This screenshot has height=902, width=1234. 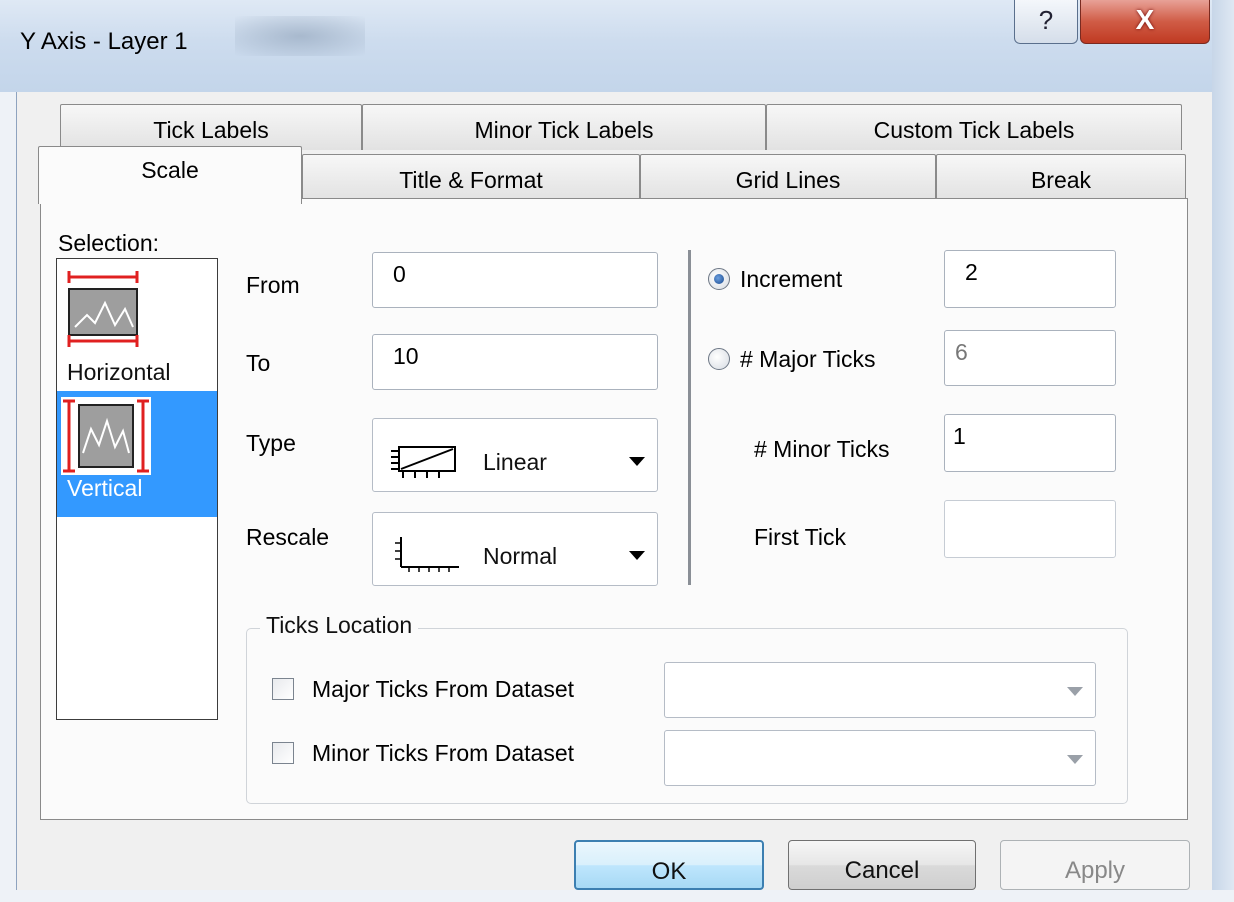 I want to click on increment-label: Increment, so click(x=791, y=279).